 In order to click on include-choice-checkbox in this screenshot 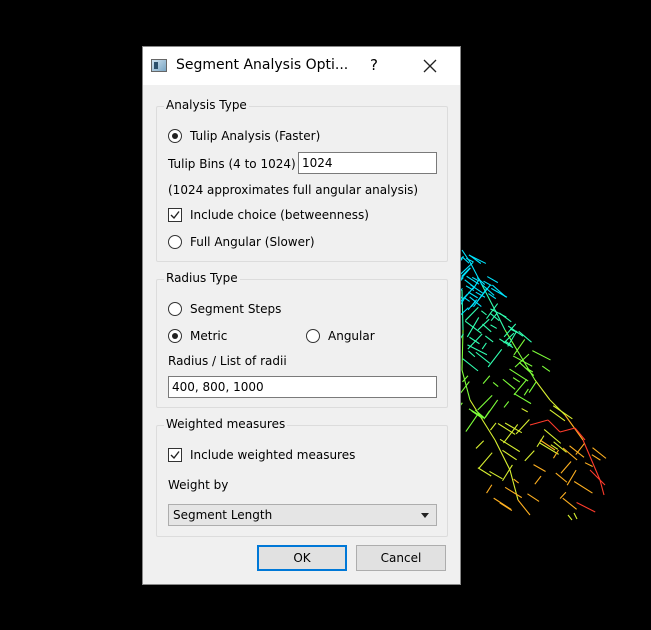, I will do `click(175, 215)`.